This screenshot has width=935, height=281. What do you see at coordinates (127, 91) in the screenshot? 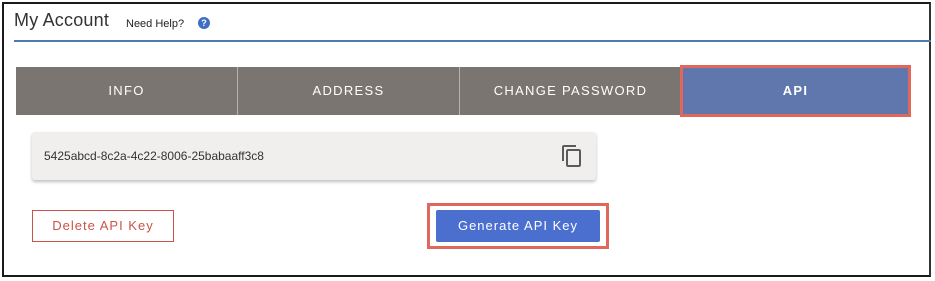
I see `tab-info: INFO` at bounding box center [127, 91].